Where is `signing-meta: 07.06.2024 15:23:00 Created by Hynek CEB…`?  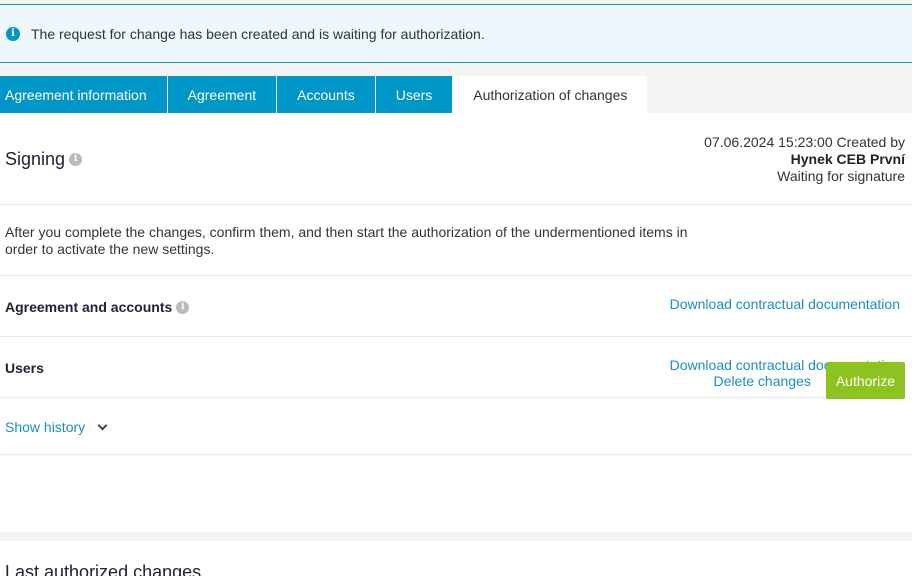
signing-meta: 07.06.2024 15:23:00 Created by Hynek CEB… is located at coordinates (804, 159).